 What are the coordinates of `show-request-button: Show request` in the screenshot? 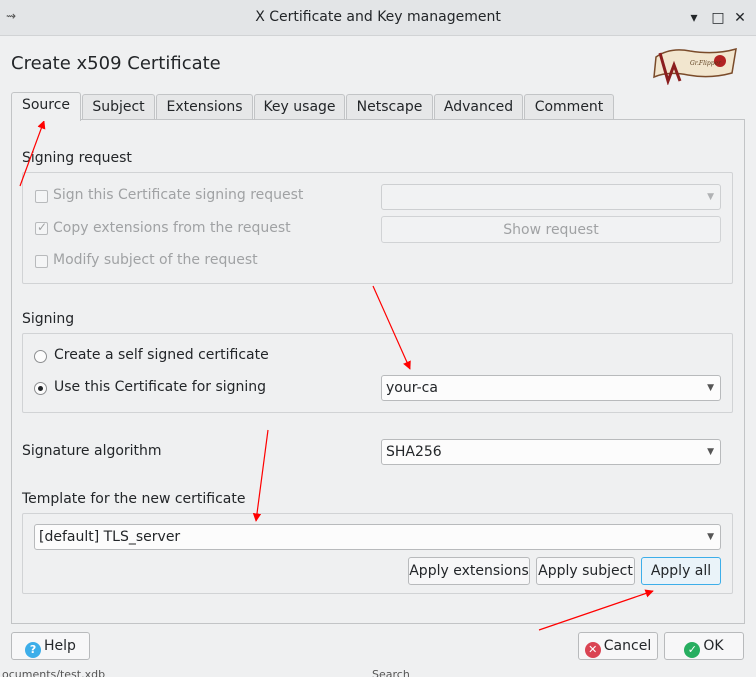 It's located at (551, 229).